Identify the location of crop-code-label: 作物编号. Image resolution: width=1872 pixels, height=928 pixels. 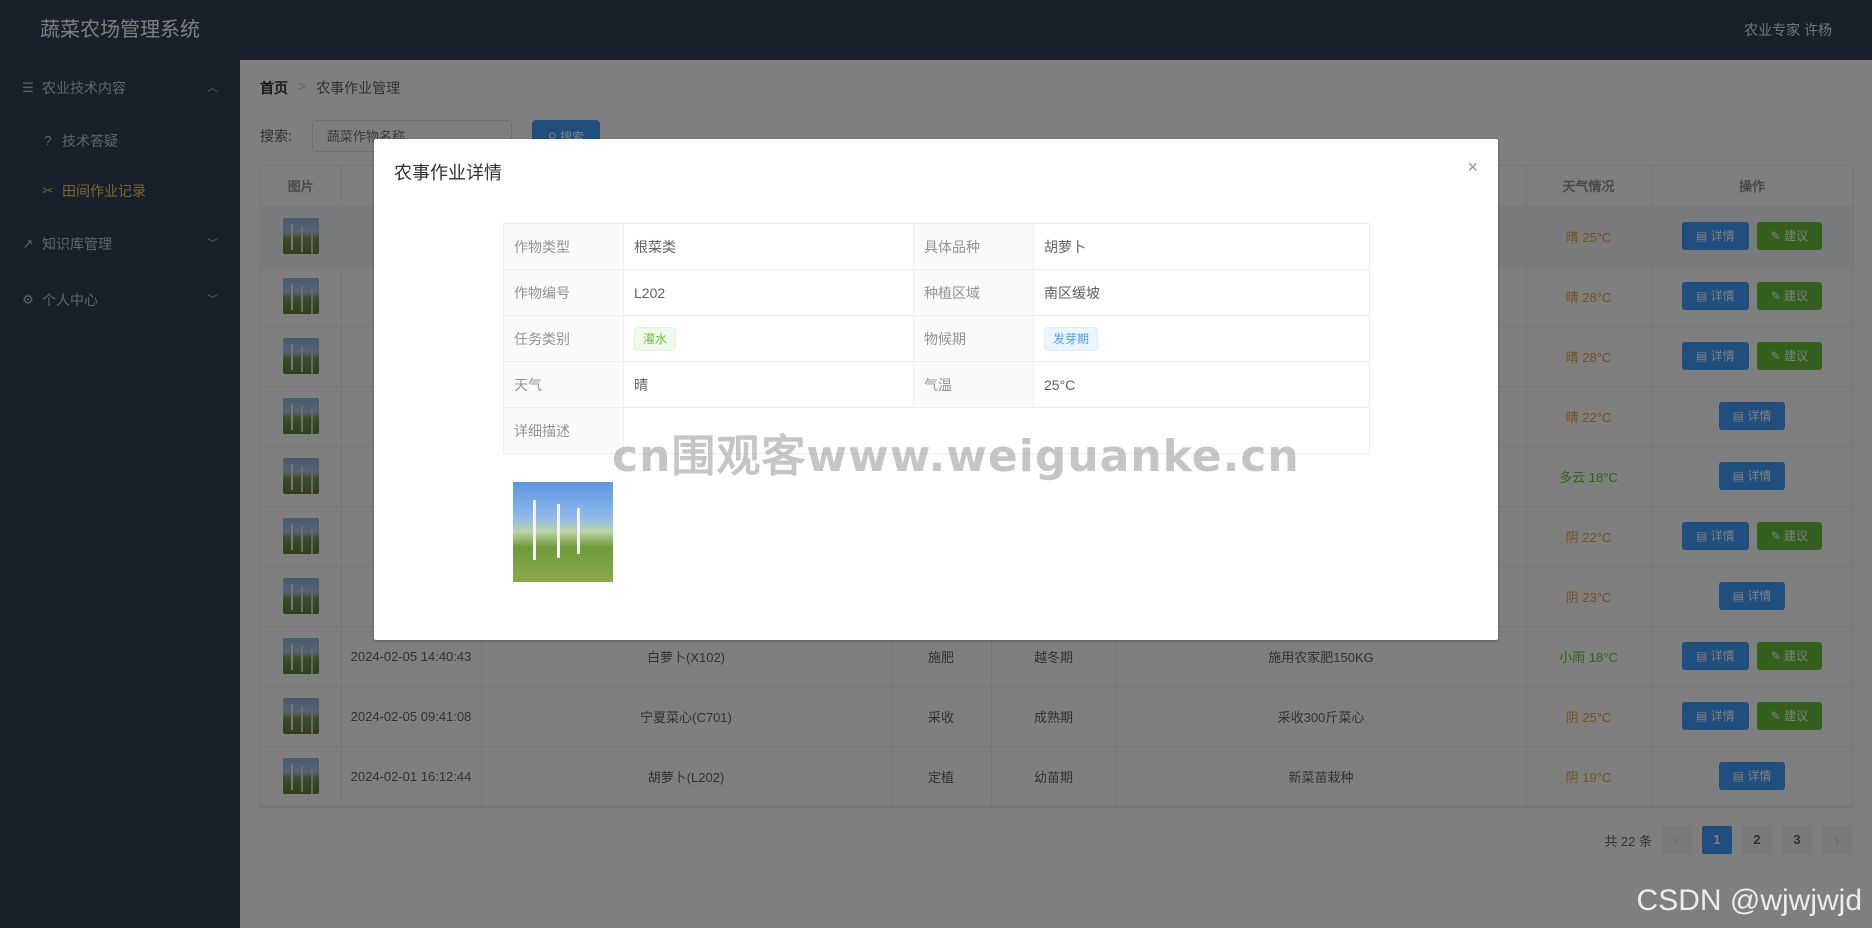
(563, 292).